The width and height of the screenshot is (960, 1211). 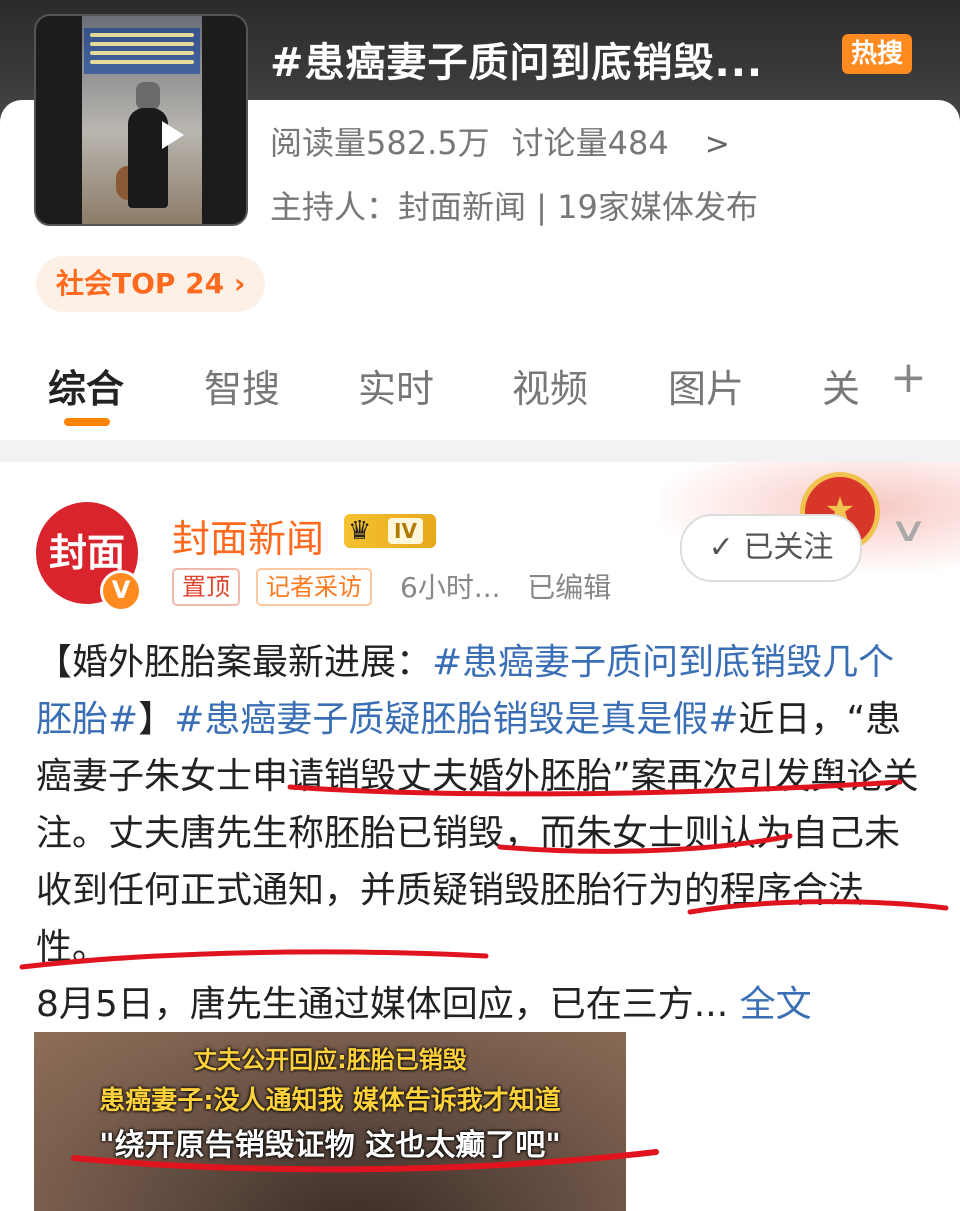 What do you see at coordinates (480, 394) in the screenshot?
I see `search-tabs: 综合 智搜 实时 视频 图片 关` at bounding box center [480, 394].